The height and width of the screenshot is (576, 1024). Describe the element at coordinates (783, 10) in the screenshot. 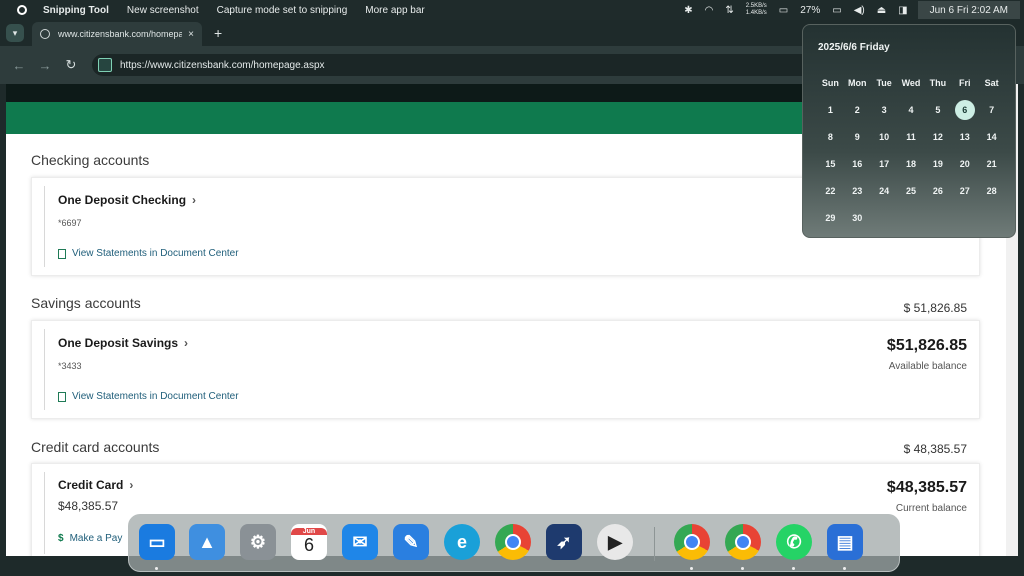

I see `display-icon: ▭` at that location.